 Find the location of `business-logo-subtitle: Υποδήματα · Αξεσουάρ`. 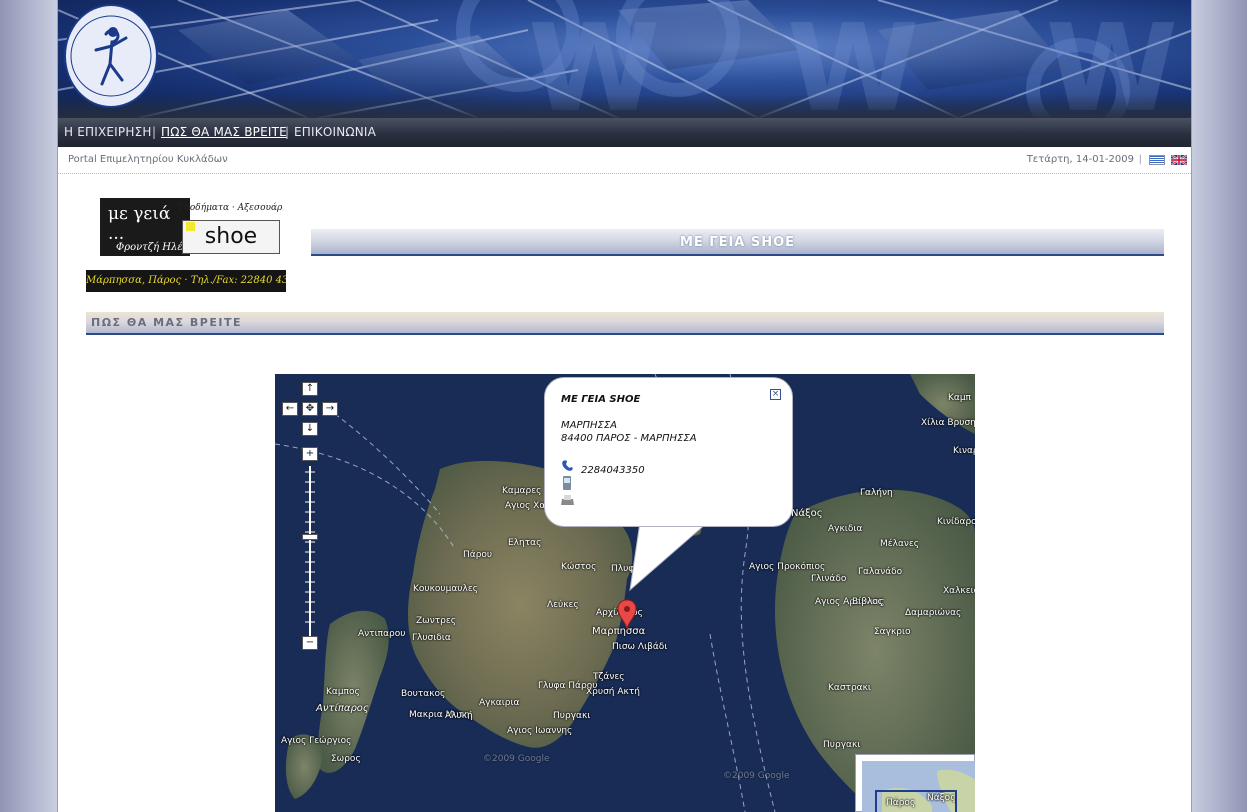

business-logo-subtitle: Υποδήματα · Αξεσουάρ is located at coordinates (230, 208).